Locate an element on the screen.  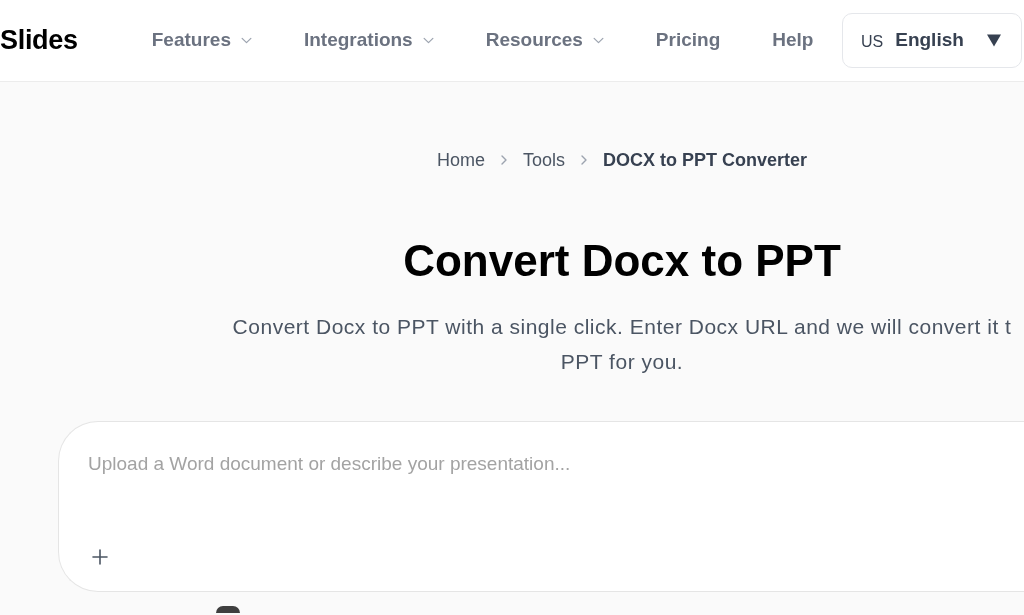
language-selector: US English is located at coordinates (932, 40).